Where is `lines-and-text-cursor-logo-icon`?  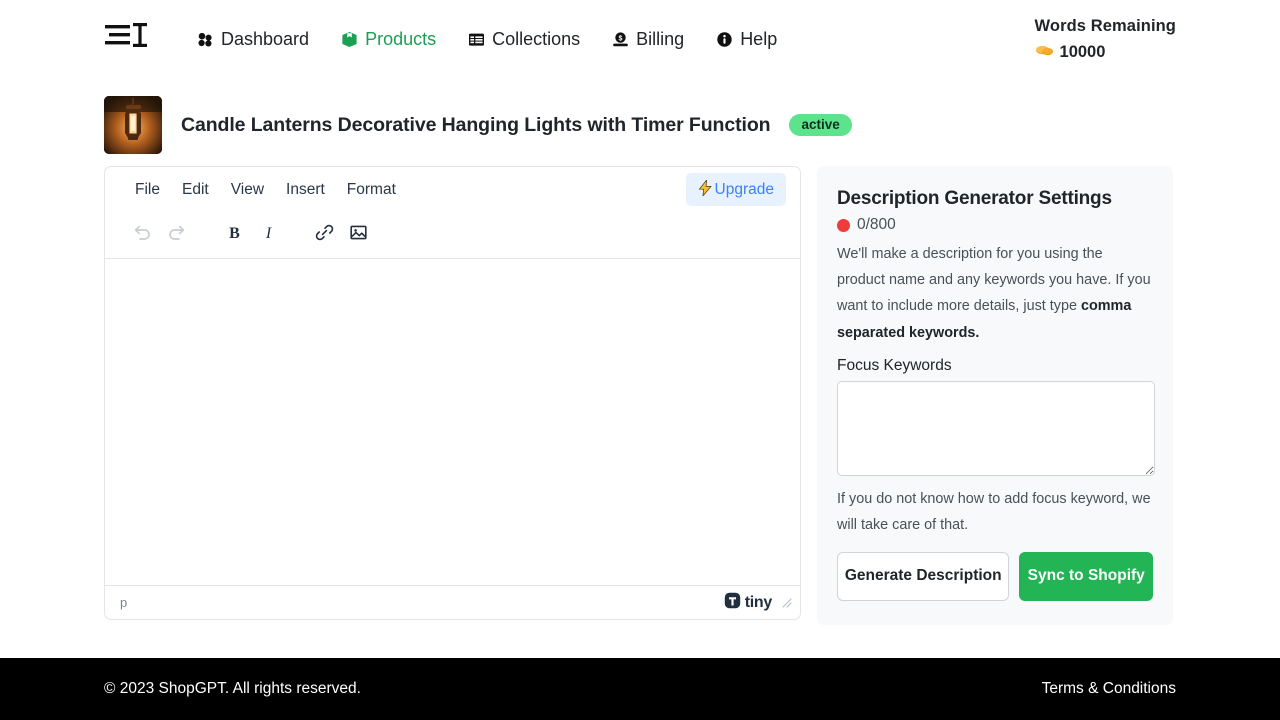
lines-and-text-cursor-logo-icon is located at coordinates (126, 39).